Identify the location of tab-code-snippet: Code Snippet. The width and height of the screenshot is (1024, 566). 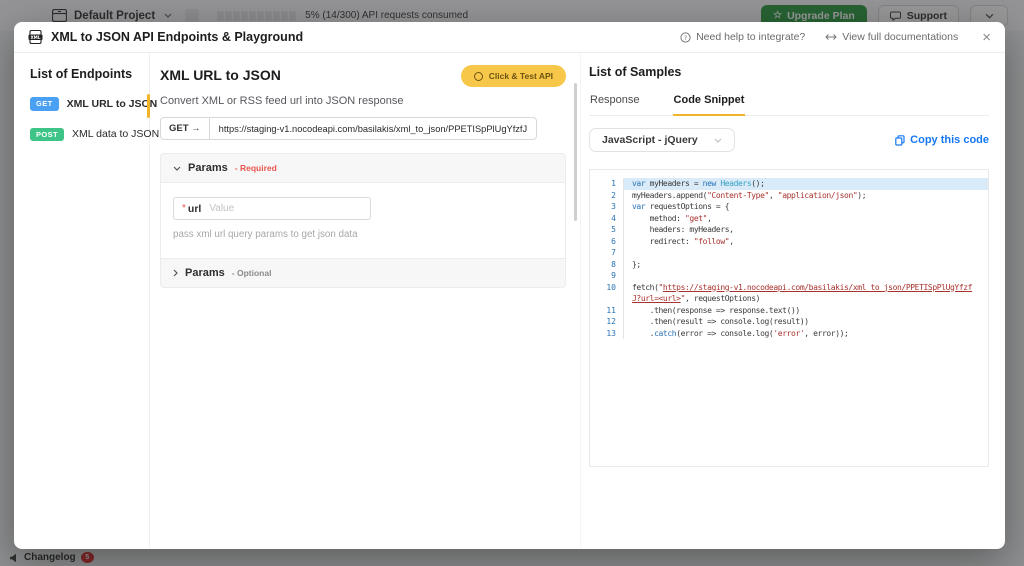
(709, 104).